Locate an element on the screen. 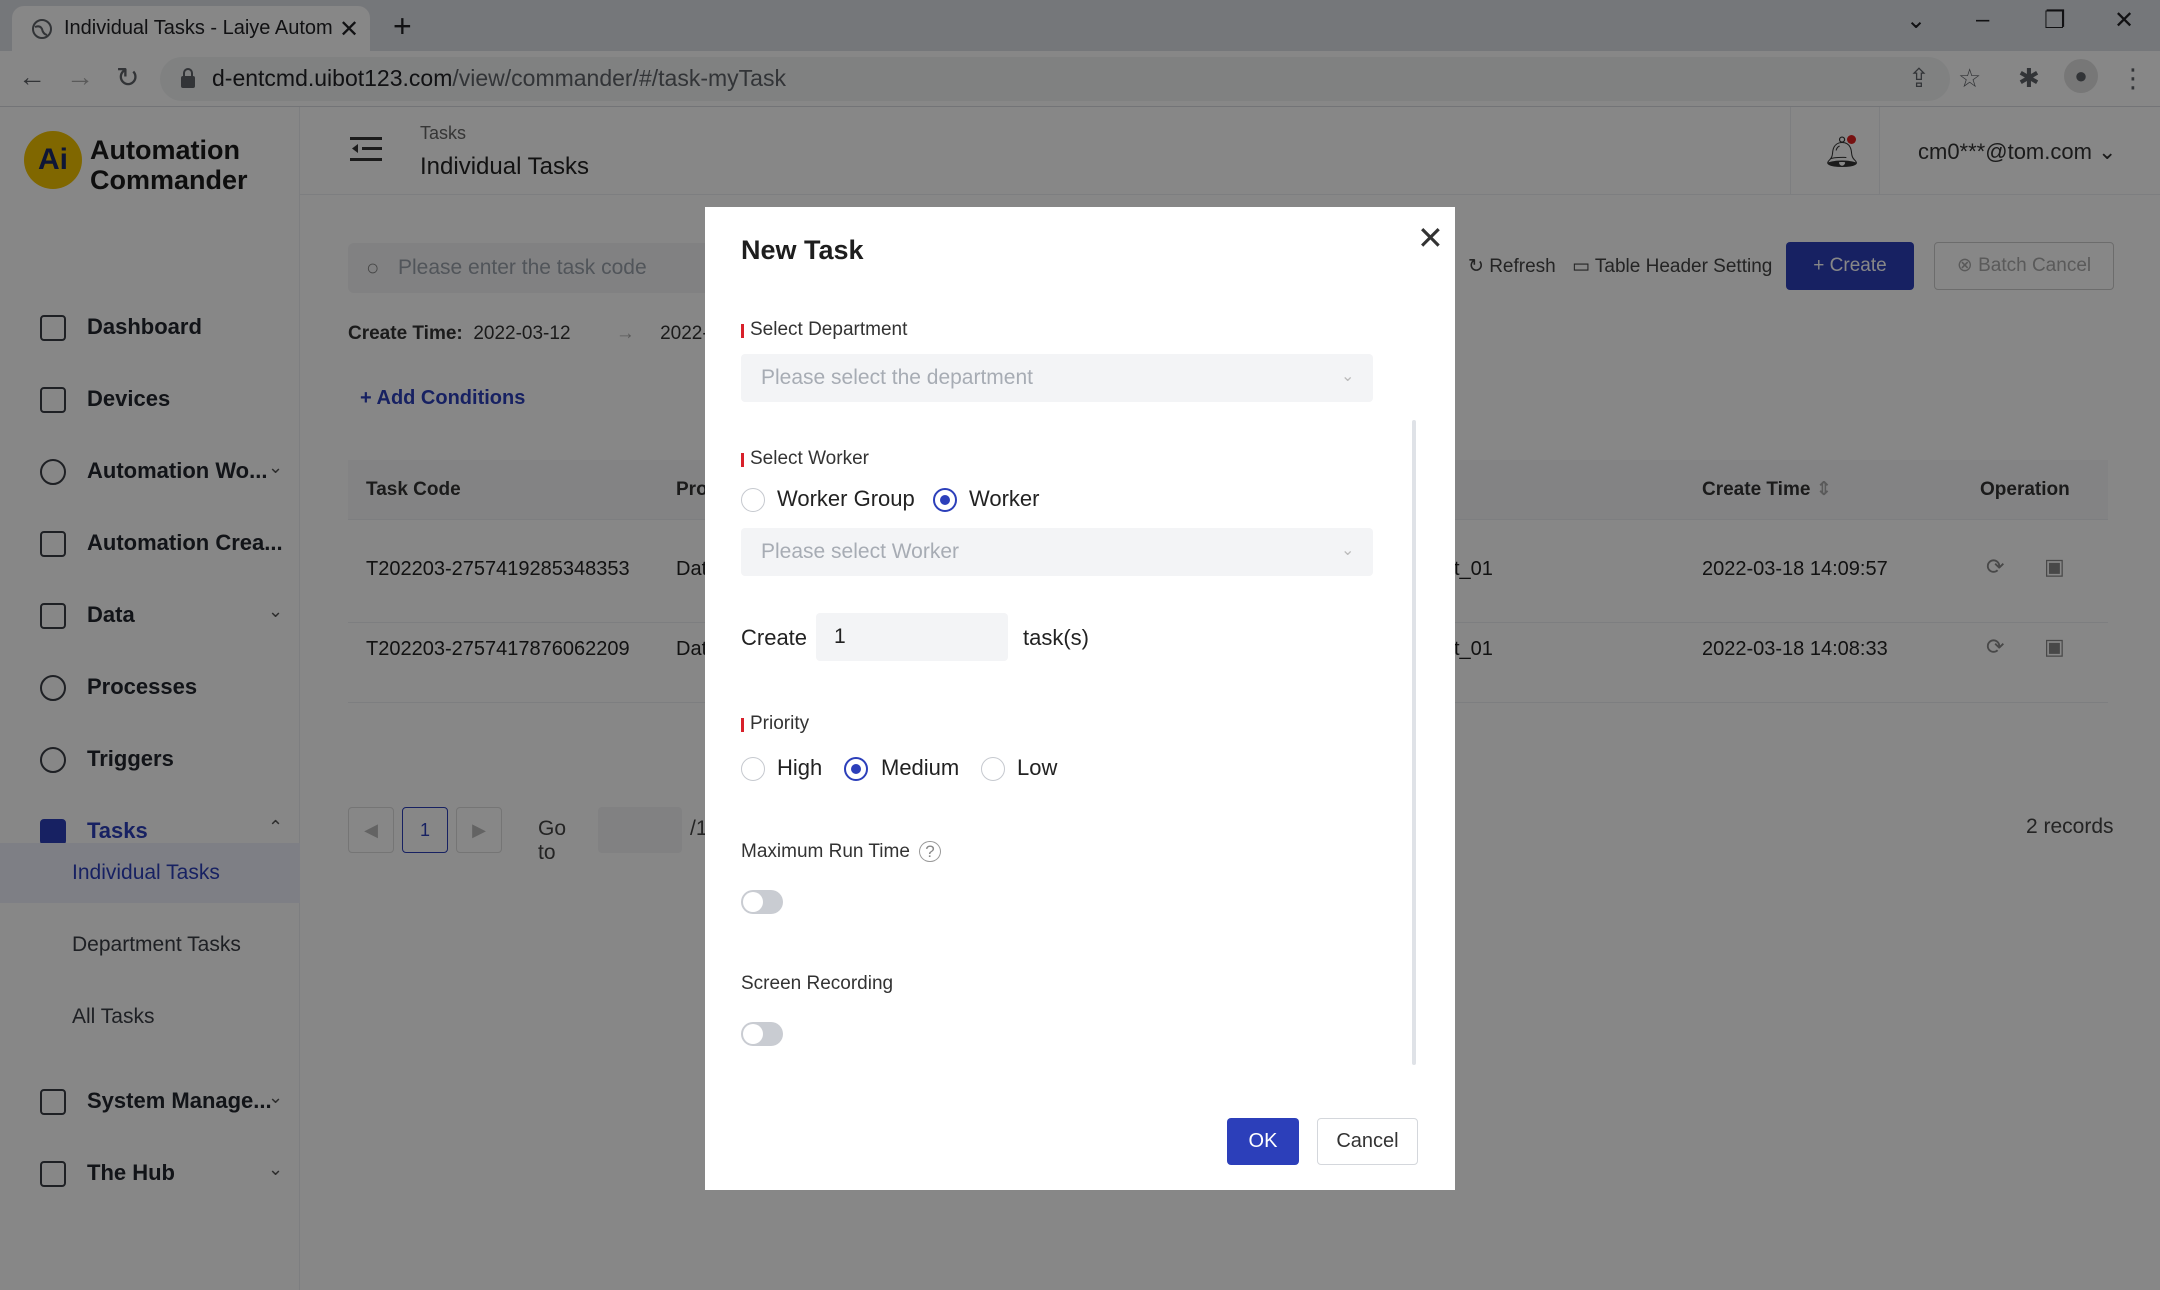  close-icon: ✕ is located at coordinates (1430, 238).